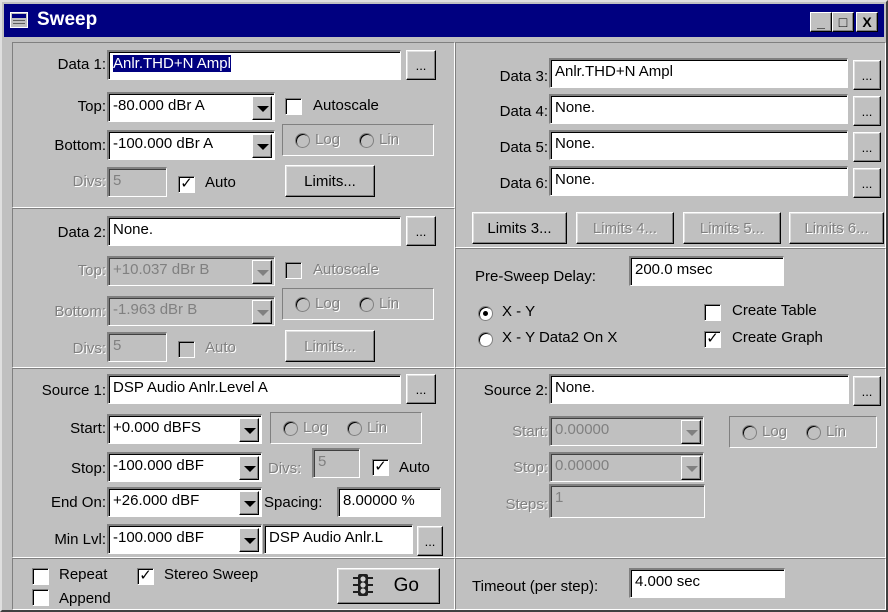 Image resolution: width=888 pixels, height=612 pixels. What do you see at coordinates (627, 501) in the screenshot?
I see `source2-steps-field: 1` at bounding box center [627, 501].